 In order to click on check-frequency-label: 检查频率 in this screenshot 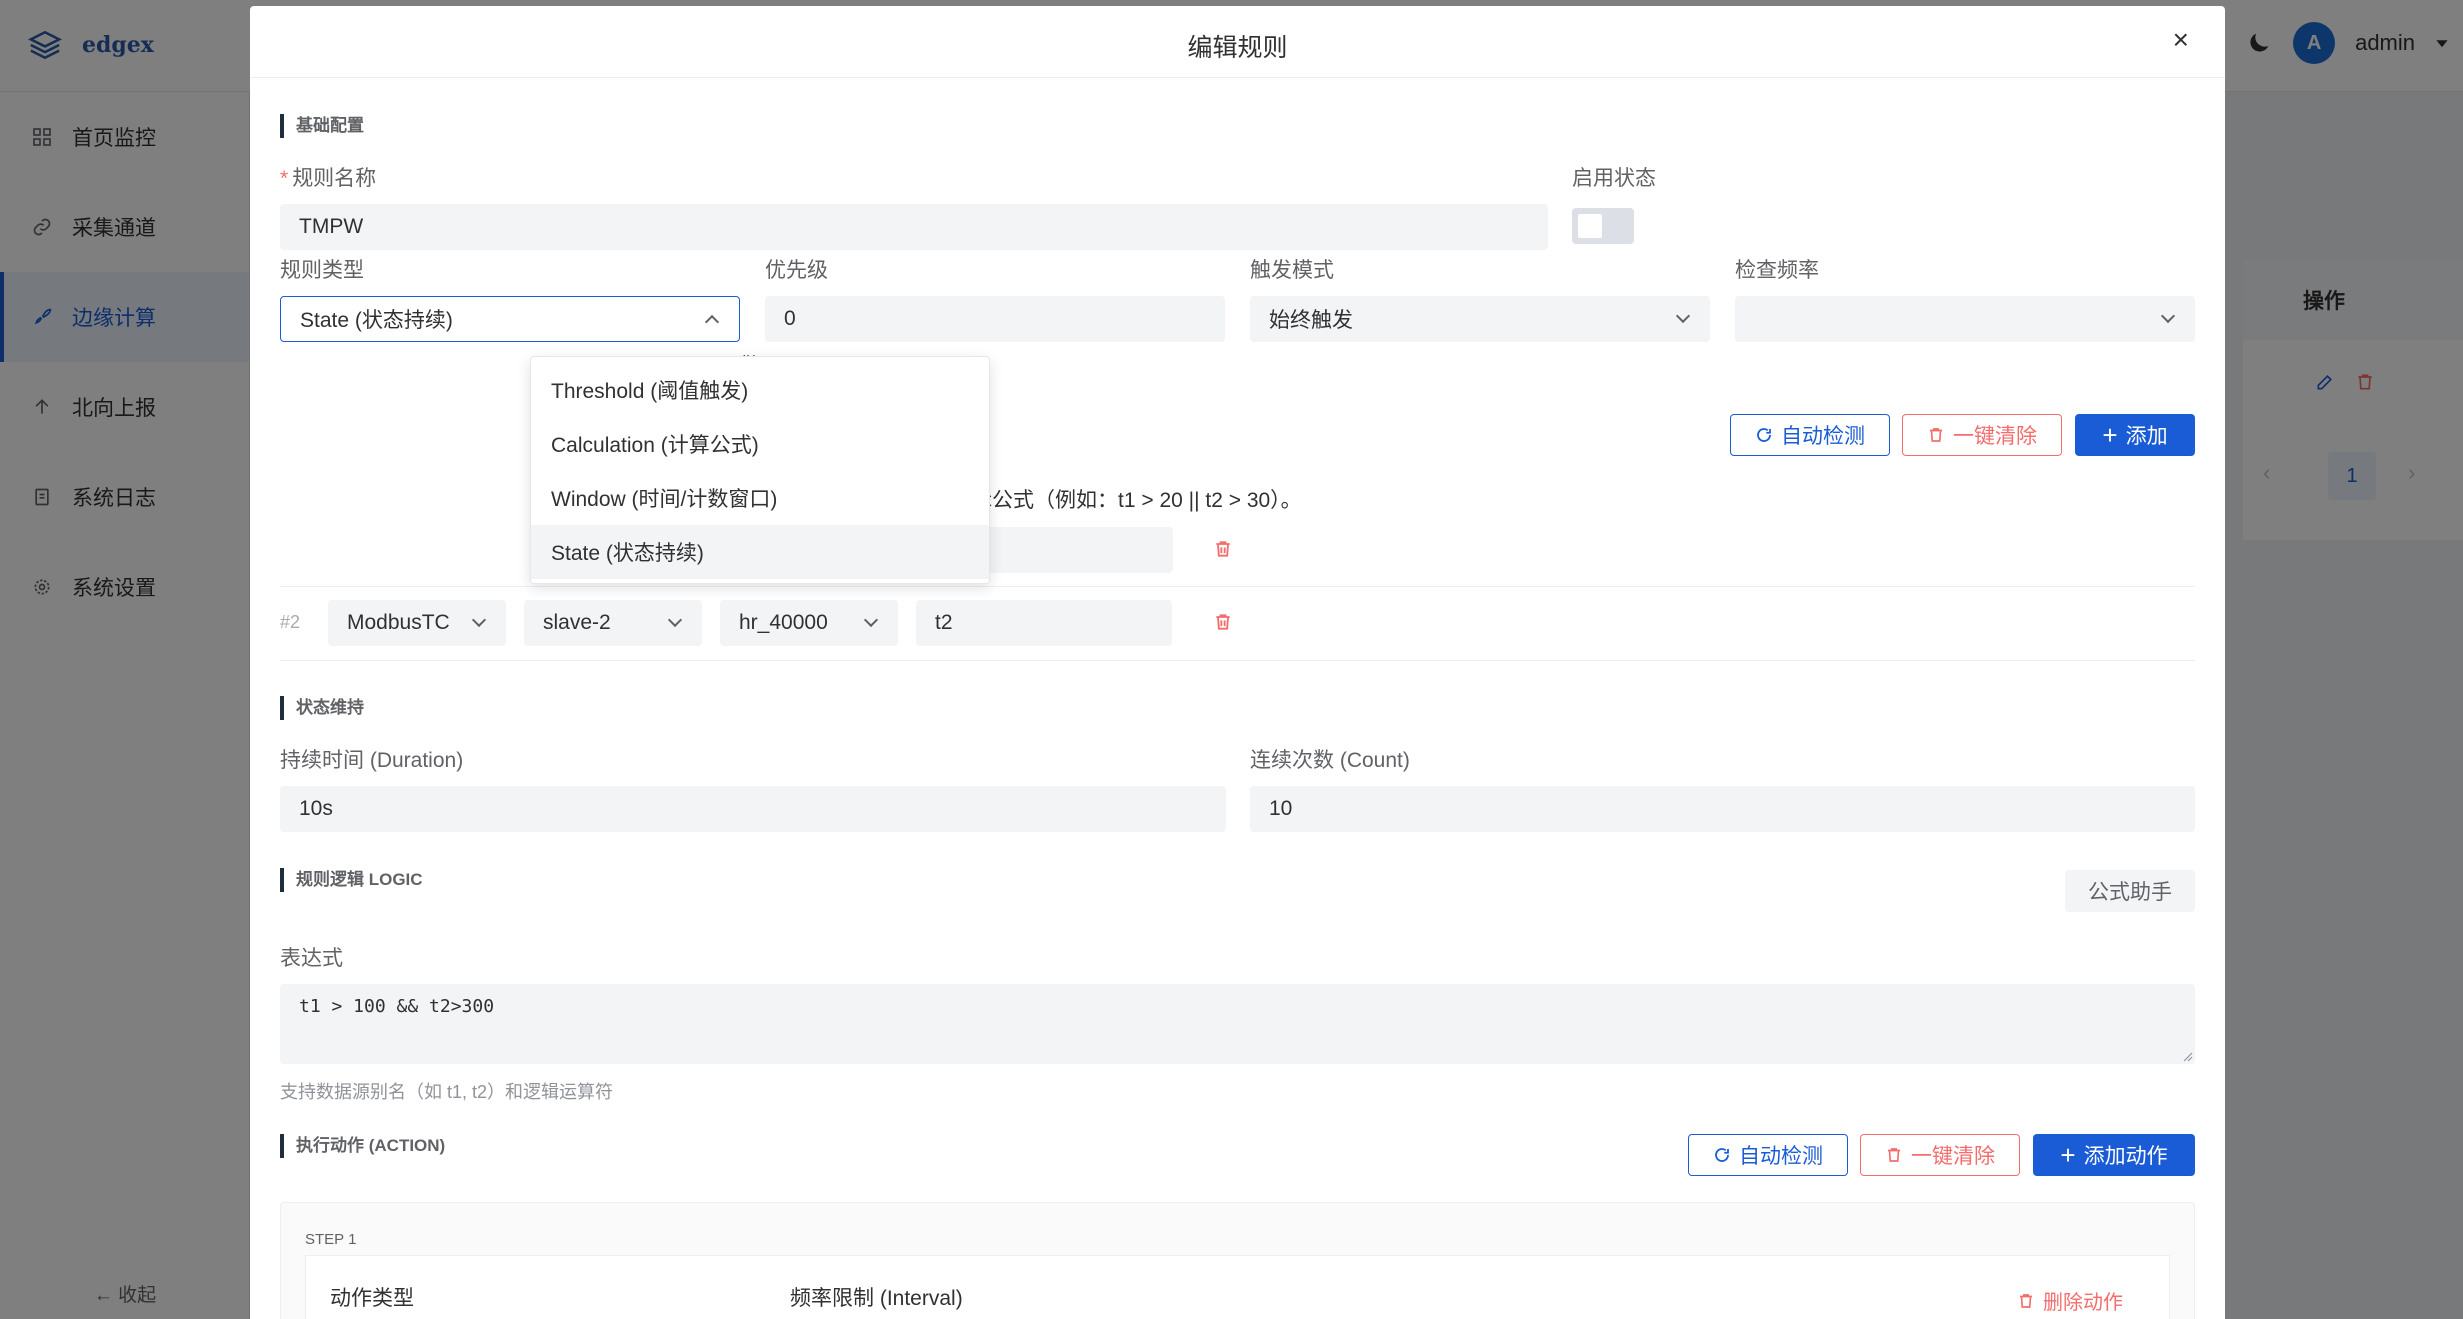, I will do `click(1777, 270)`.